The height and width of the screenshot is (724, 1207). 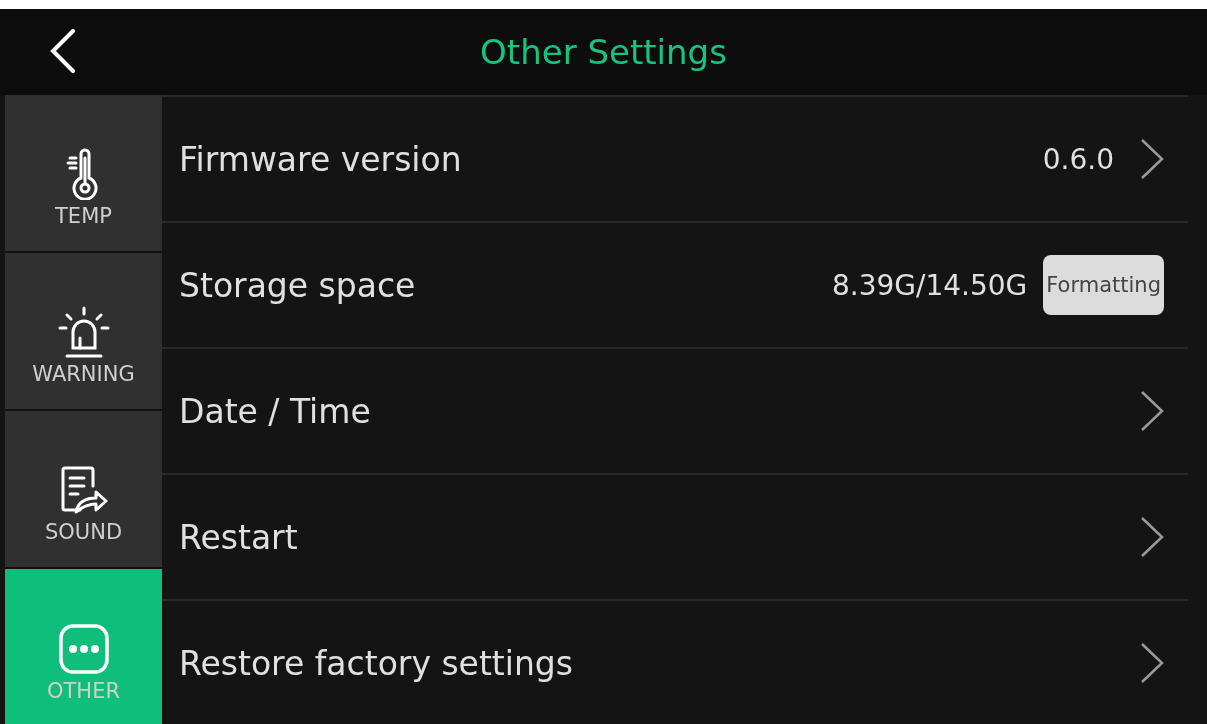 I want to click on sidebar-tab: WARNING, so click(x=83, y=332).